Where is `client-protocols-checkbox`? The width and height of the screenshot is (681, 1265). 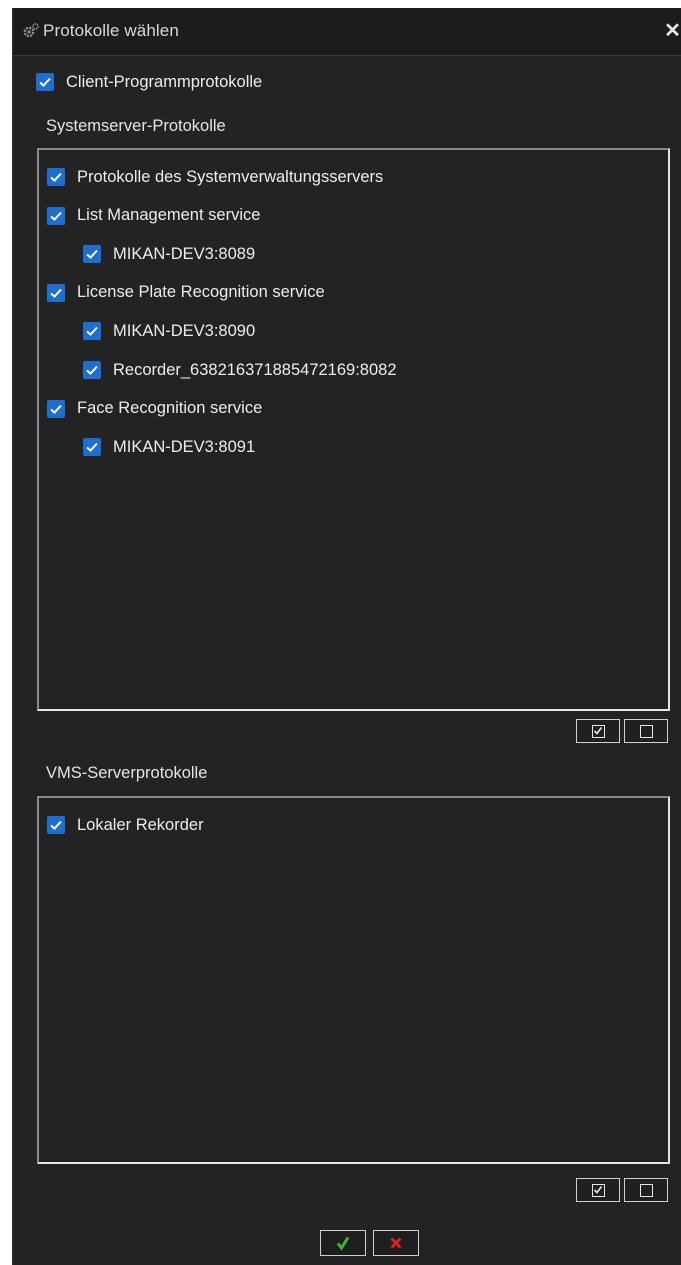 client-protocols-checkbox is located at coordinates (45, 82).